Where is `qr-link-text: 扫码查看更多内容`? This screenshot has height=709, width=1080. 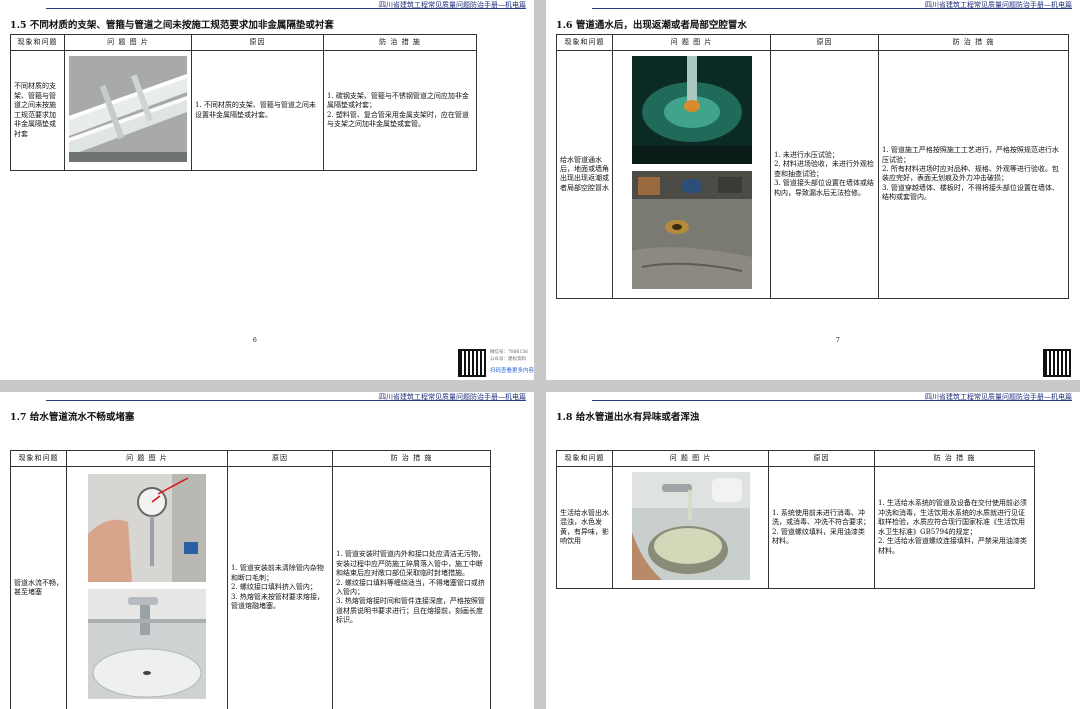 qr-link-text: 扫码查看更多内容 is located at coordinates (512, 370).